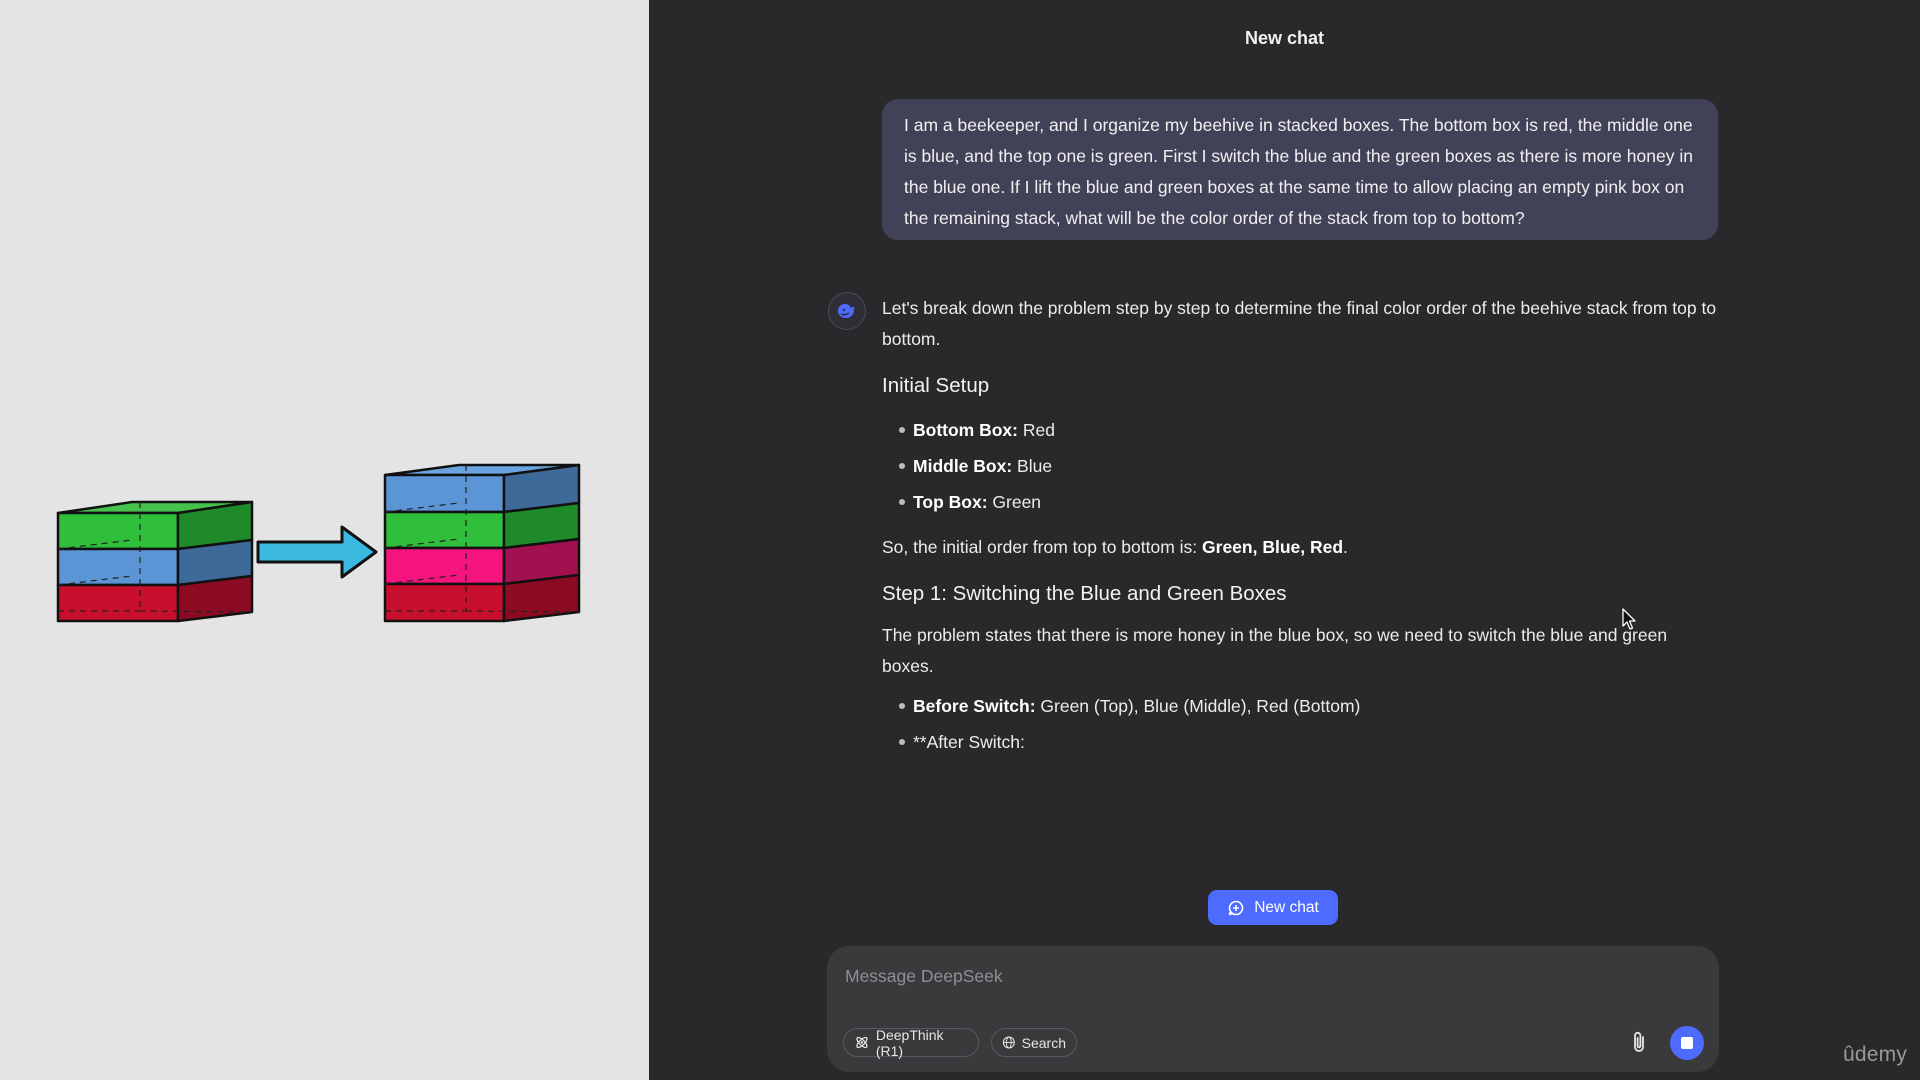 This screenshot has height=1080, width=1920. What do you see at coordinates (1284, 38) in the screenshot?
I see `chat-title: New chat` at bounding box center [1284, 38].